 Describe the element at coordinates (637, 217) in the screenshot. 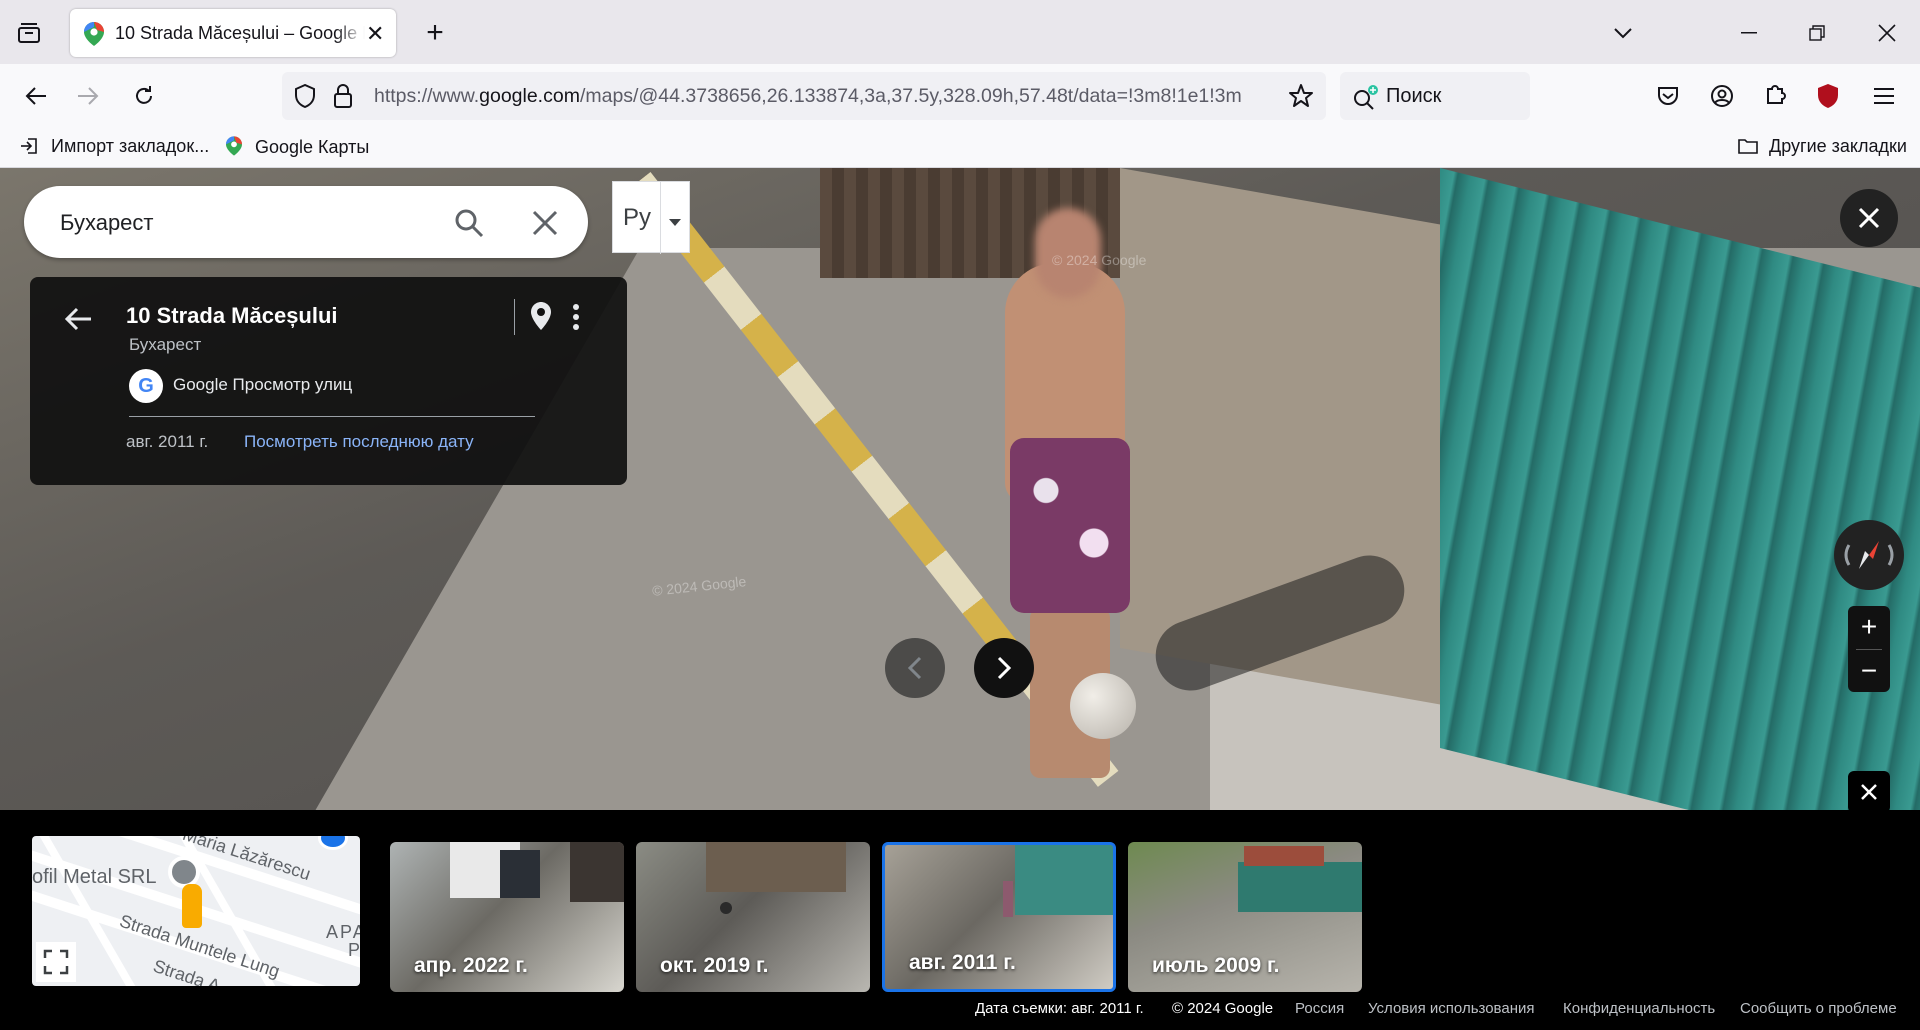

I see `language-label: Ру` at that location.